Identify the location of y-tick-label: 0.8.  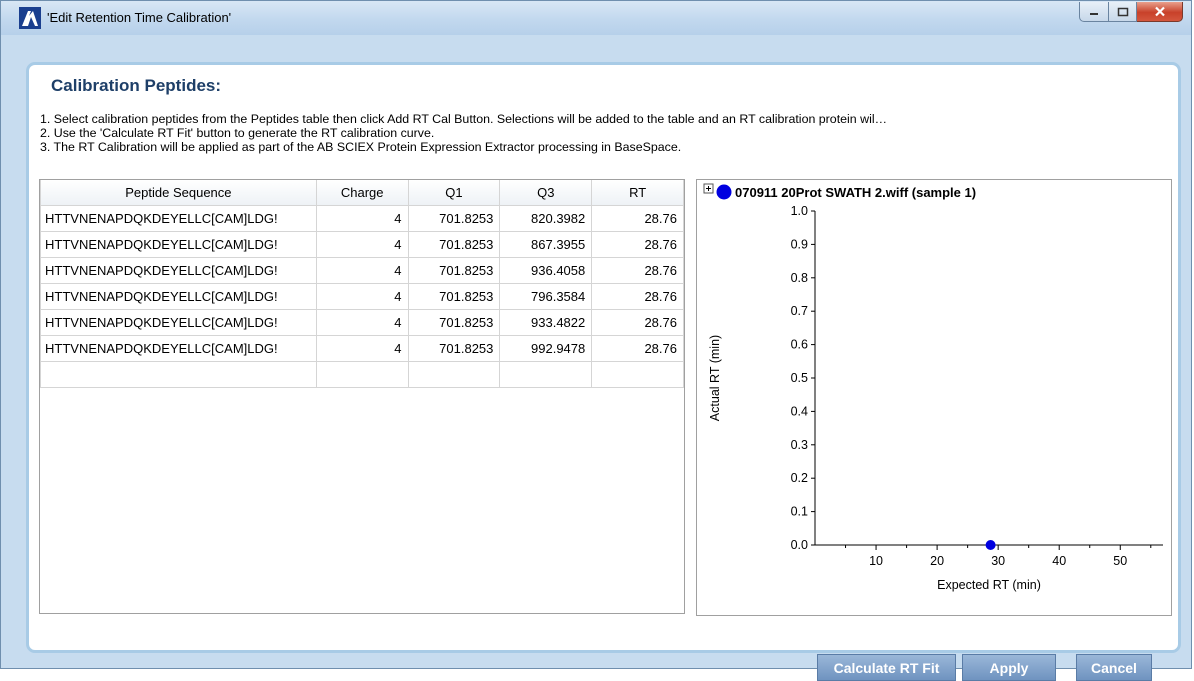
(799, 278).